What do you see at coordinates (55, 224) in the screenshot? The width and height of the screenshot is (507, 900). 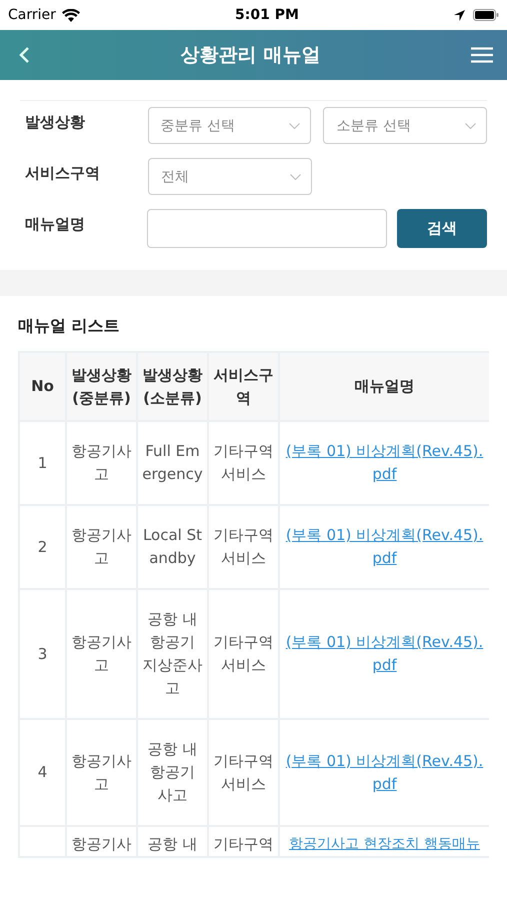 I see `filter-label: 매뉴얼명` at bounding box center [55, 224].